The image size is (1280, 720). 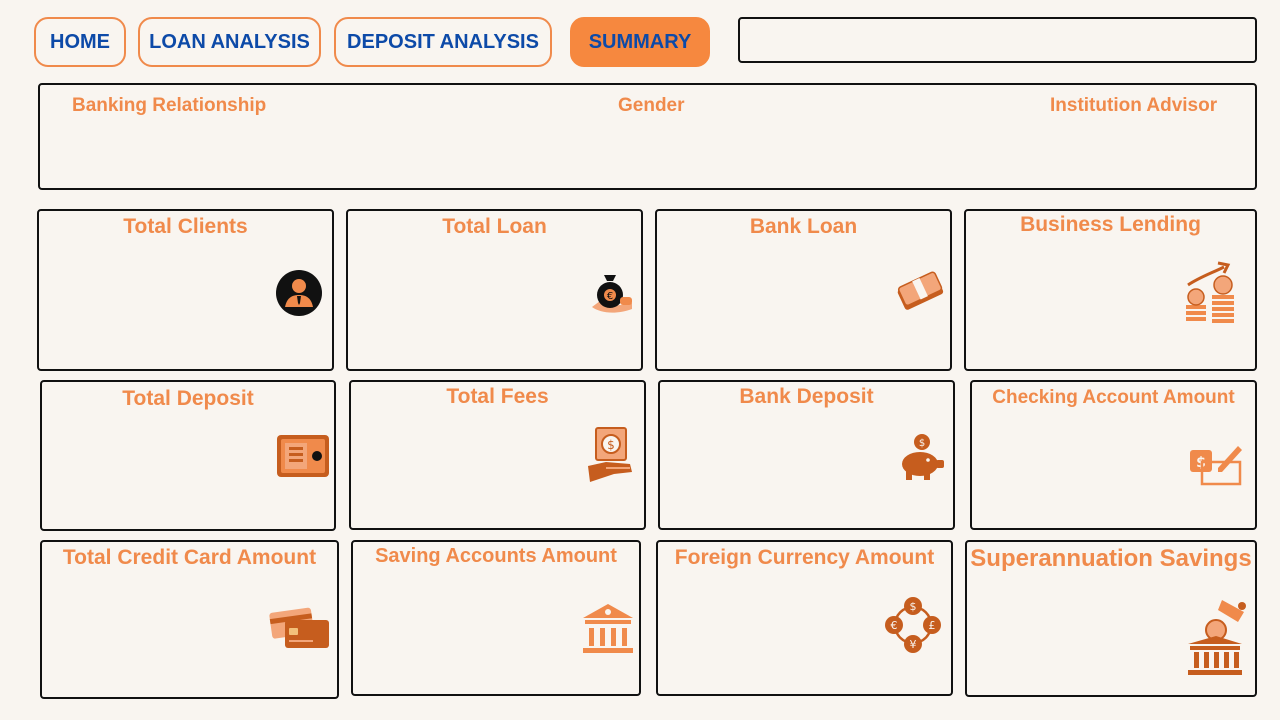 What do you see at coordinates (497, 455) in the screenshot?
I see `total-fees-card: Total Fees $` at bounding box center [497, 455].